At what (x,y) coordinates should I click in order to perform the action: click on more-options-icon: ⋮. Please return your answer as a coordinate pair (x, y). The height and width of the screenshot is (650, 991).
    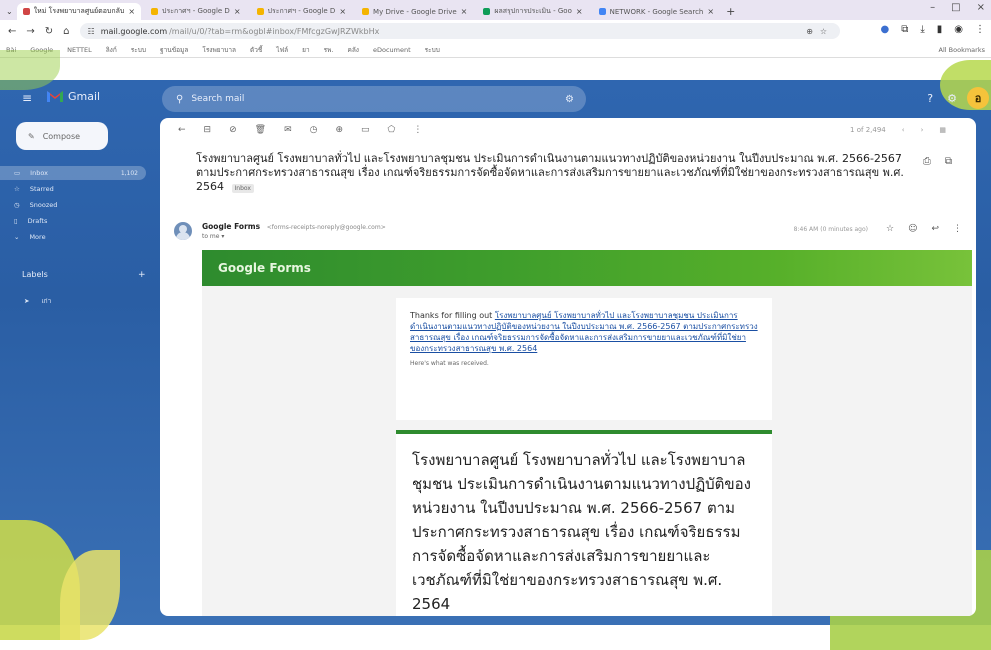
    Looking at the image, I should click on (957, 229).